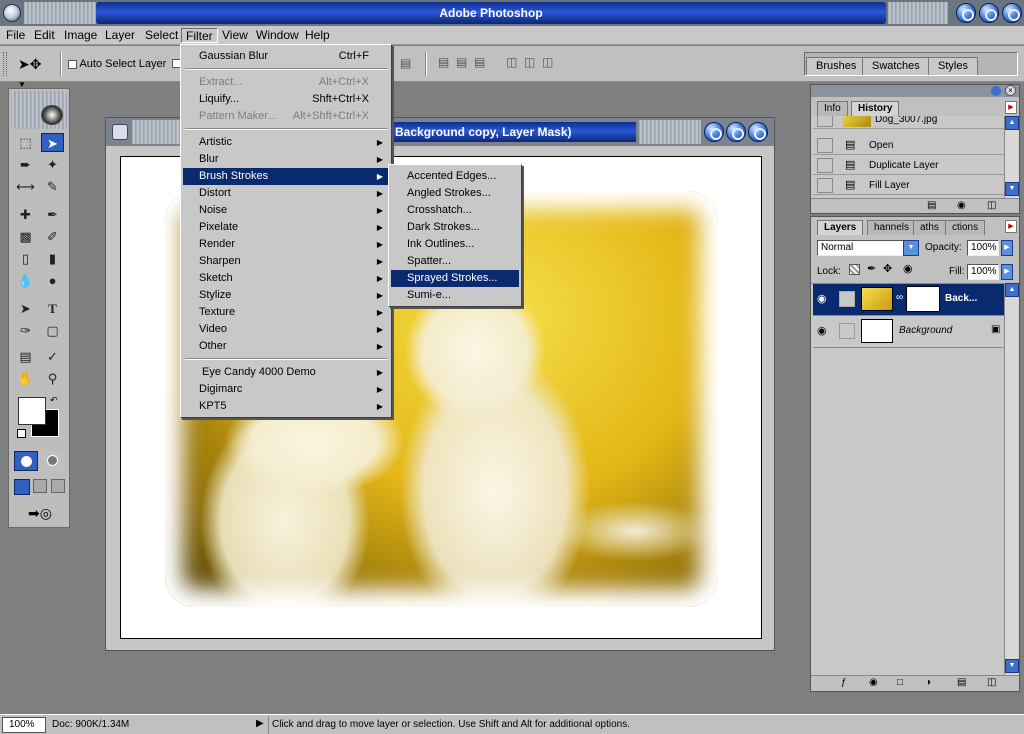 This screenshot has width=1024, height=734. What do you see at coordinates (286, 99) in the screenshot?
I see `filter-liquify: Liquify... Shft+Ctrl+X` at bounding box center [286, 99].